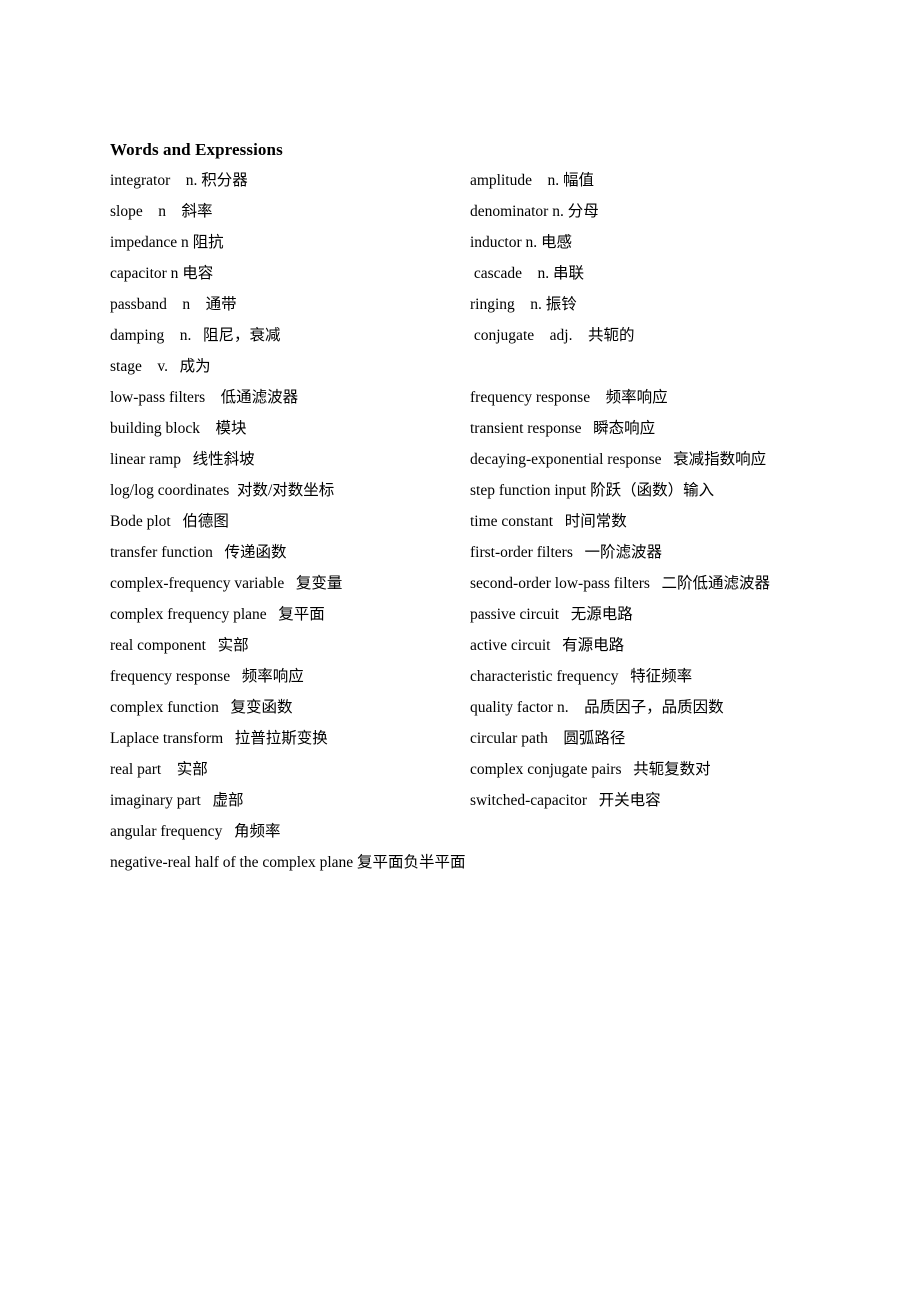 The height and width of the screenshot is (1302, 920). Describe the element at coordinates (527, 273) in the screenshot. I see `glossary-term-right: cascade n. 串联` at that location.